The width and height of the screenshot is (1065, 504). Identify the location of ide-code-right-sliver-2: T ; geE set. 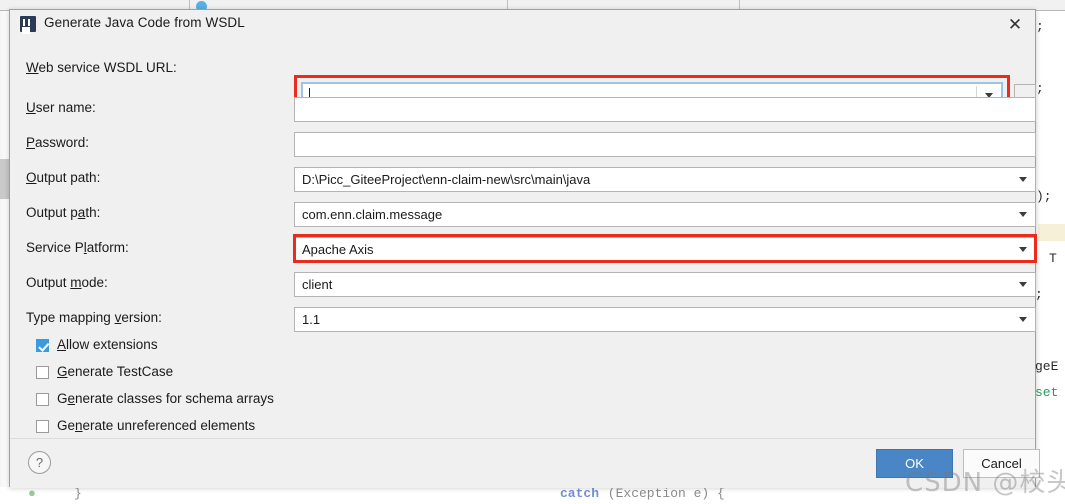
(1050, 249).